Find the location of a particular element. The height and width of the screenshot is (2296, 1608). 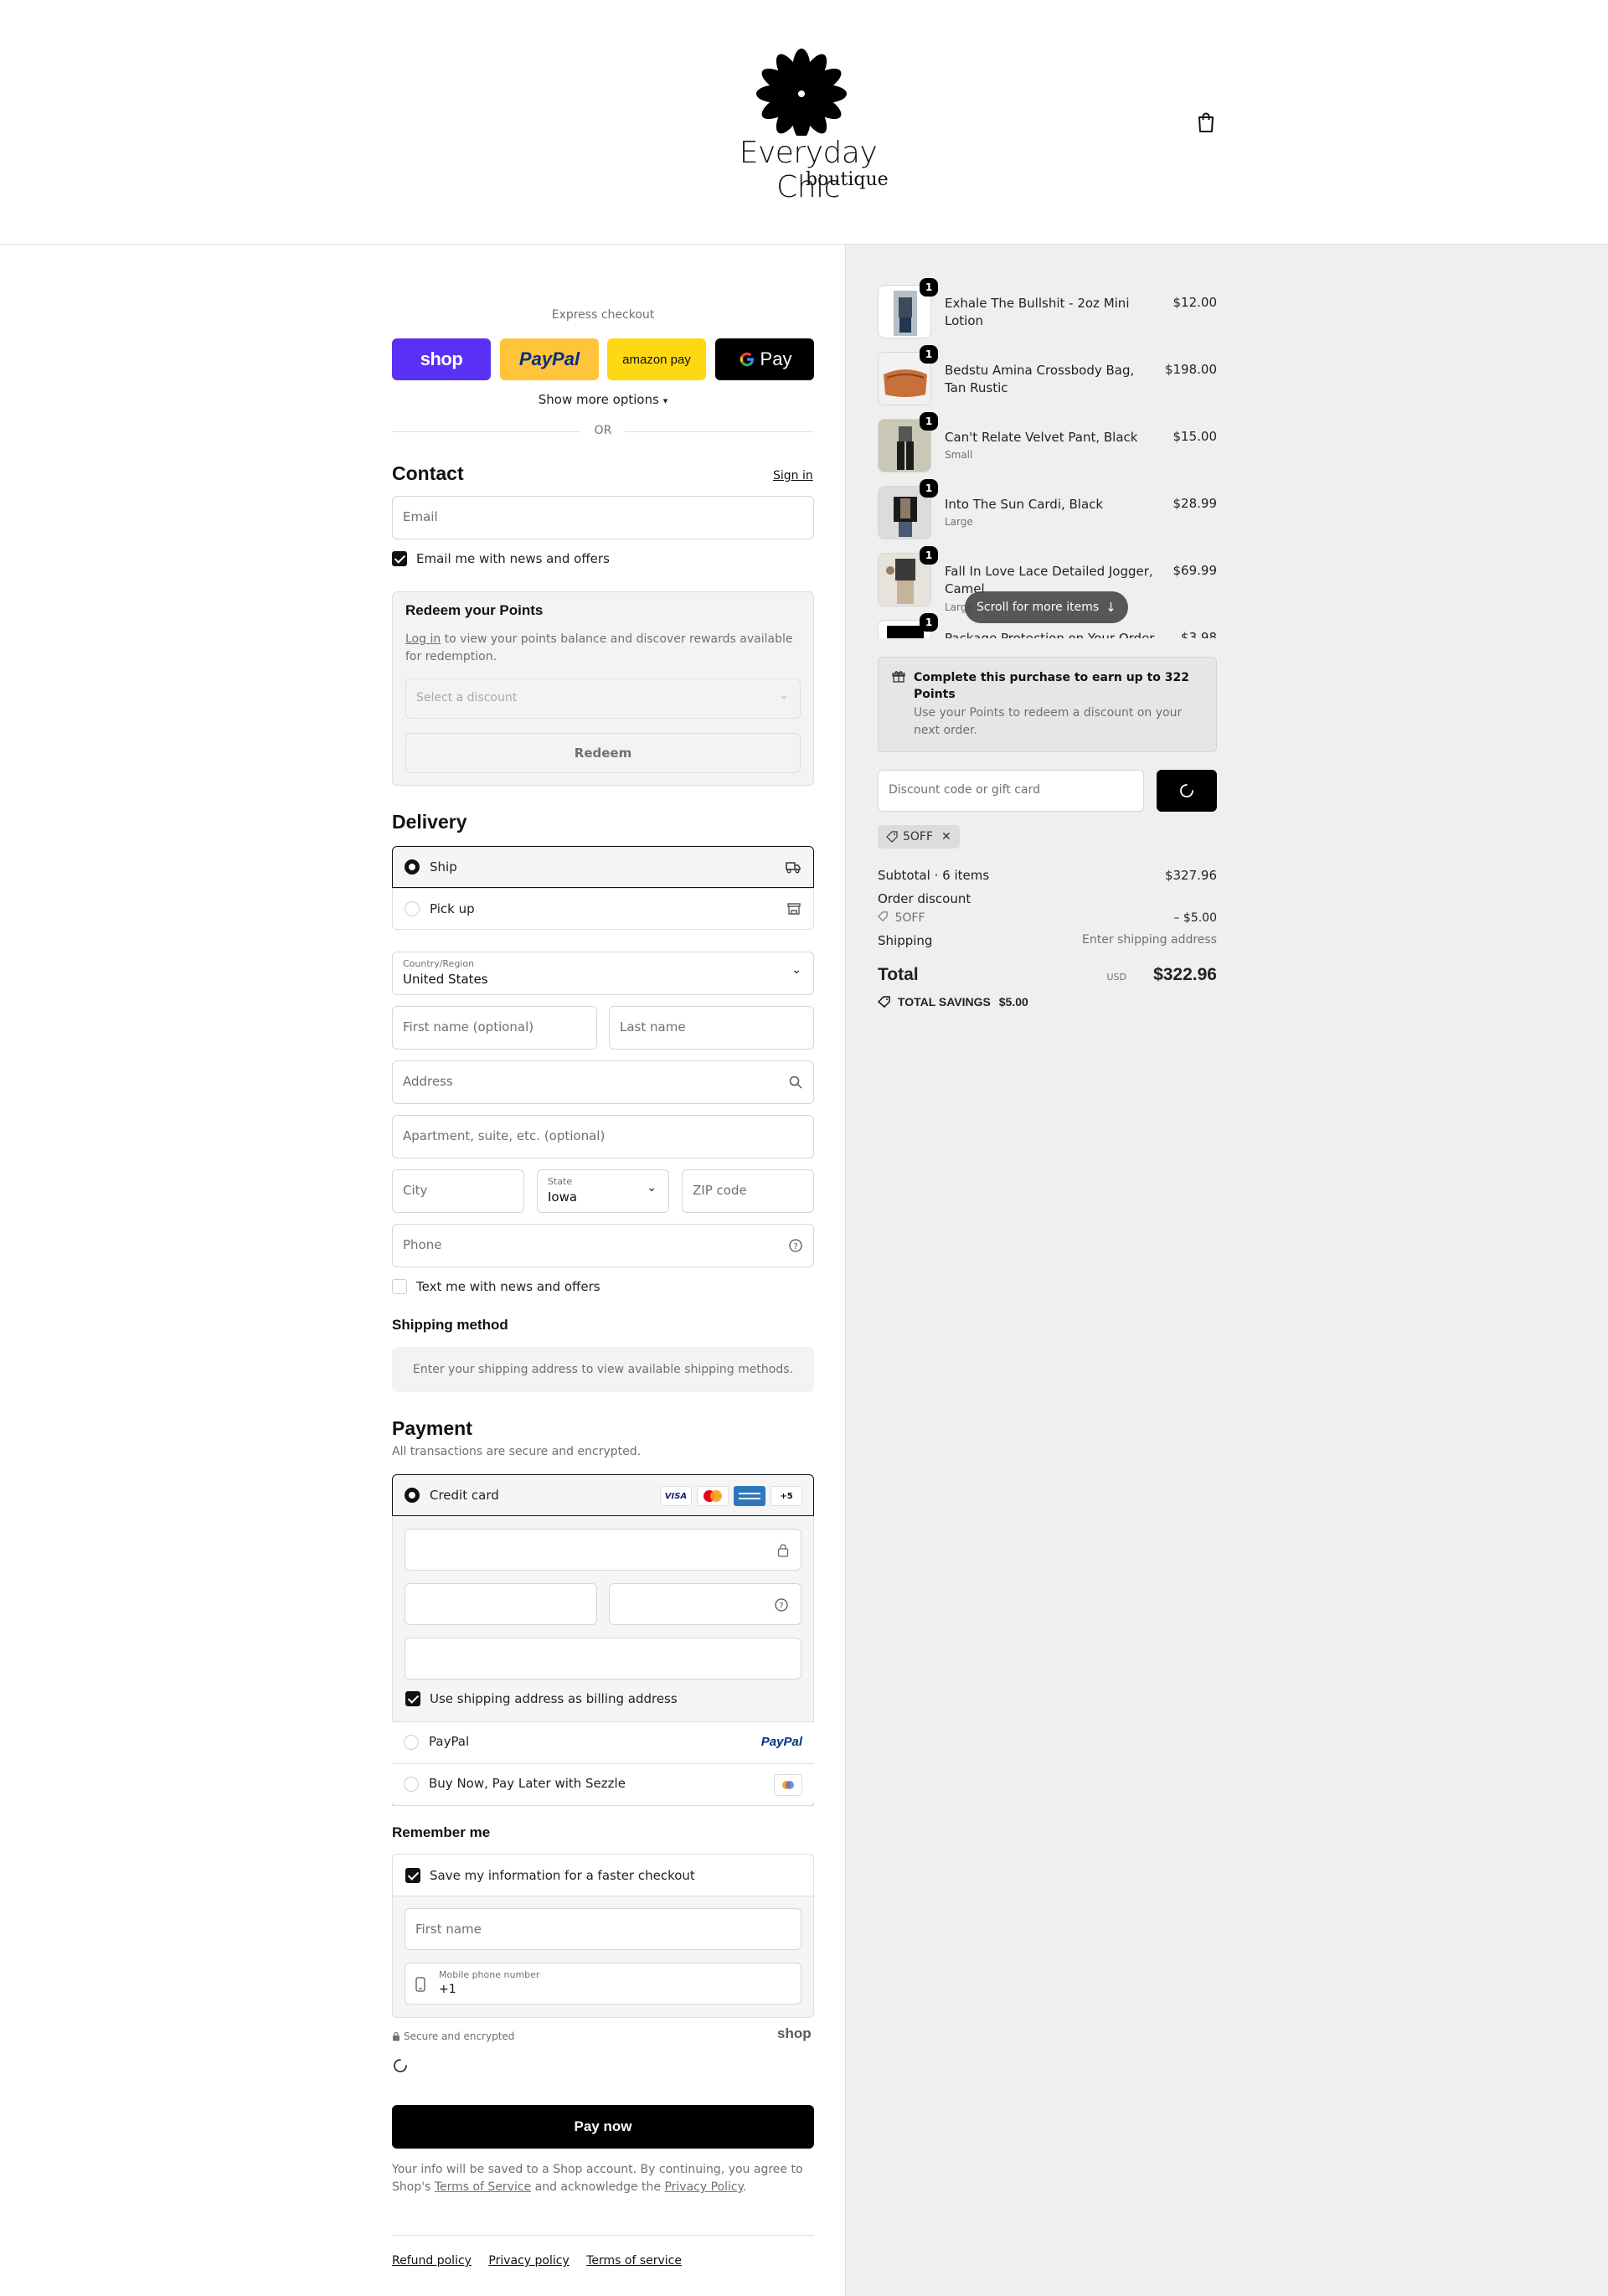

chevron-down-icon: ⌄ is located at coordinates (652, 1187).